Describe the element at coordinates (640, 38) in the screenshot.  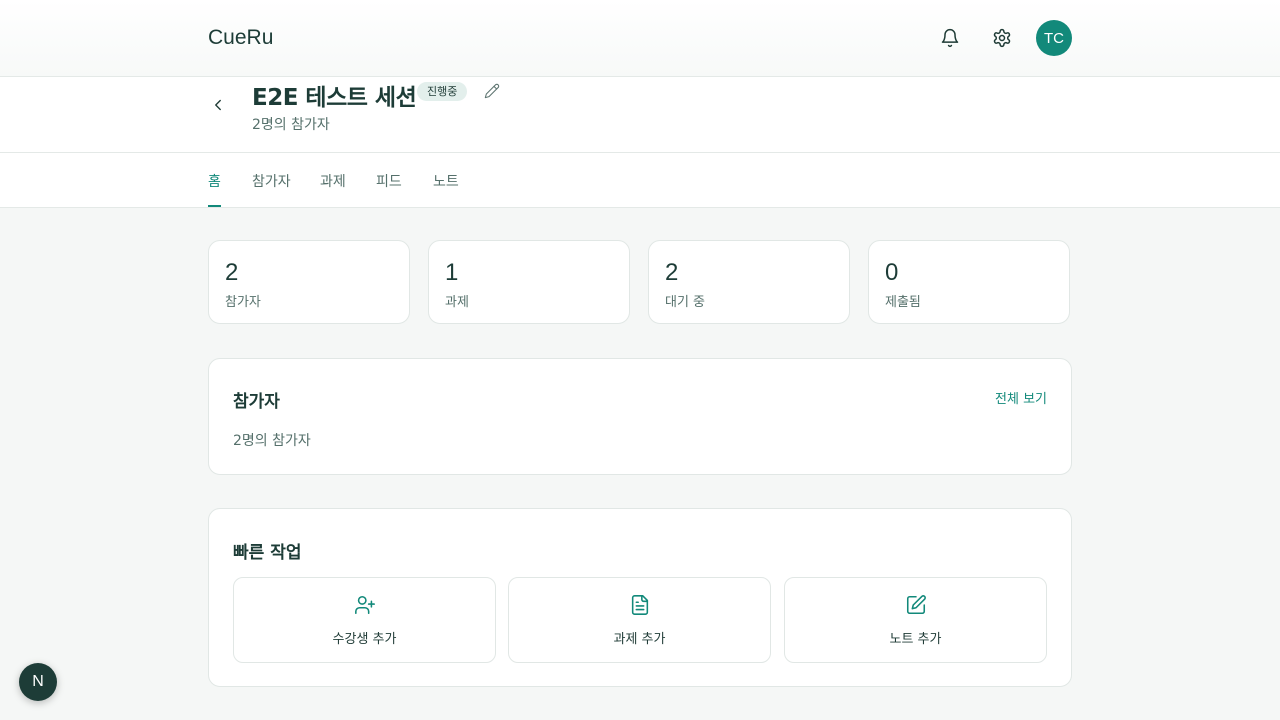
I see `top-bar: CueRu TC` at that location.